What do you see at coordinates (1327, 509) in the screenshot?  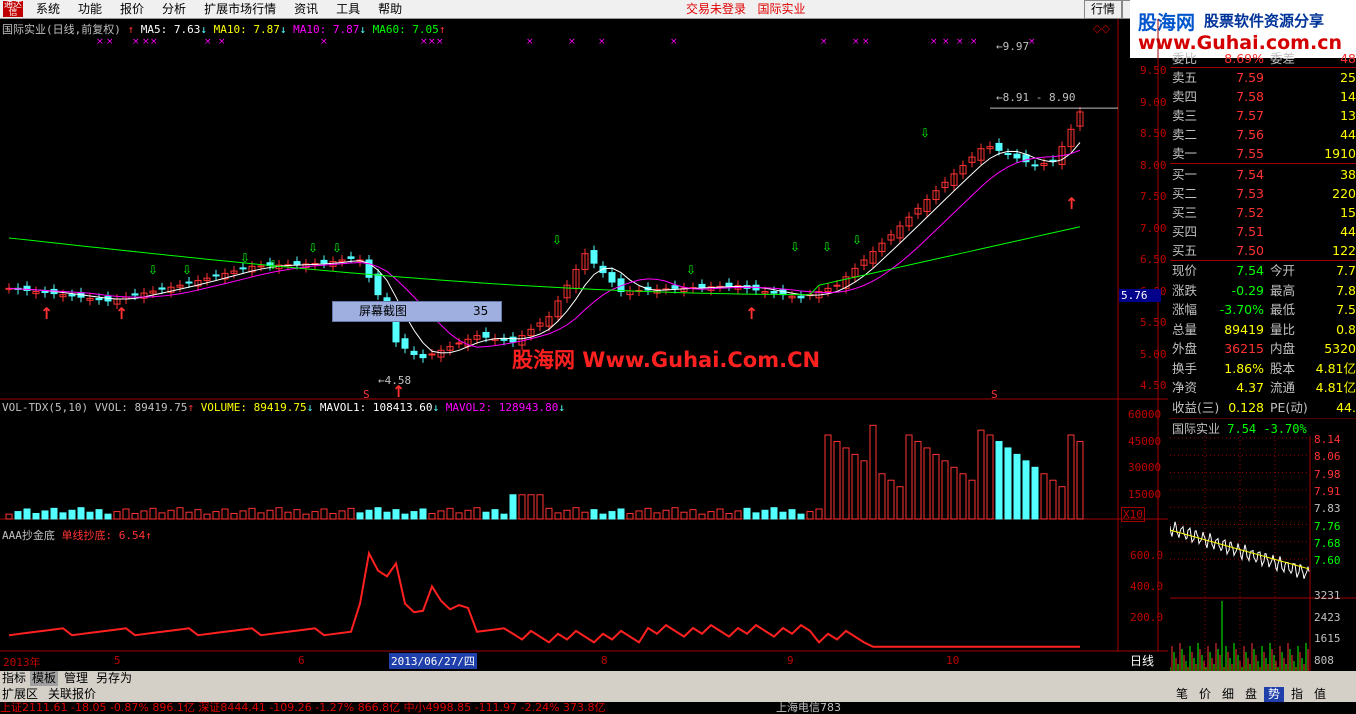 I see `minichart-y-label: 7.83` at bounding box center [1327, 509].